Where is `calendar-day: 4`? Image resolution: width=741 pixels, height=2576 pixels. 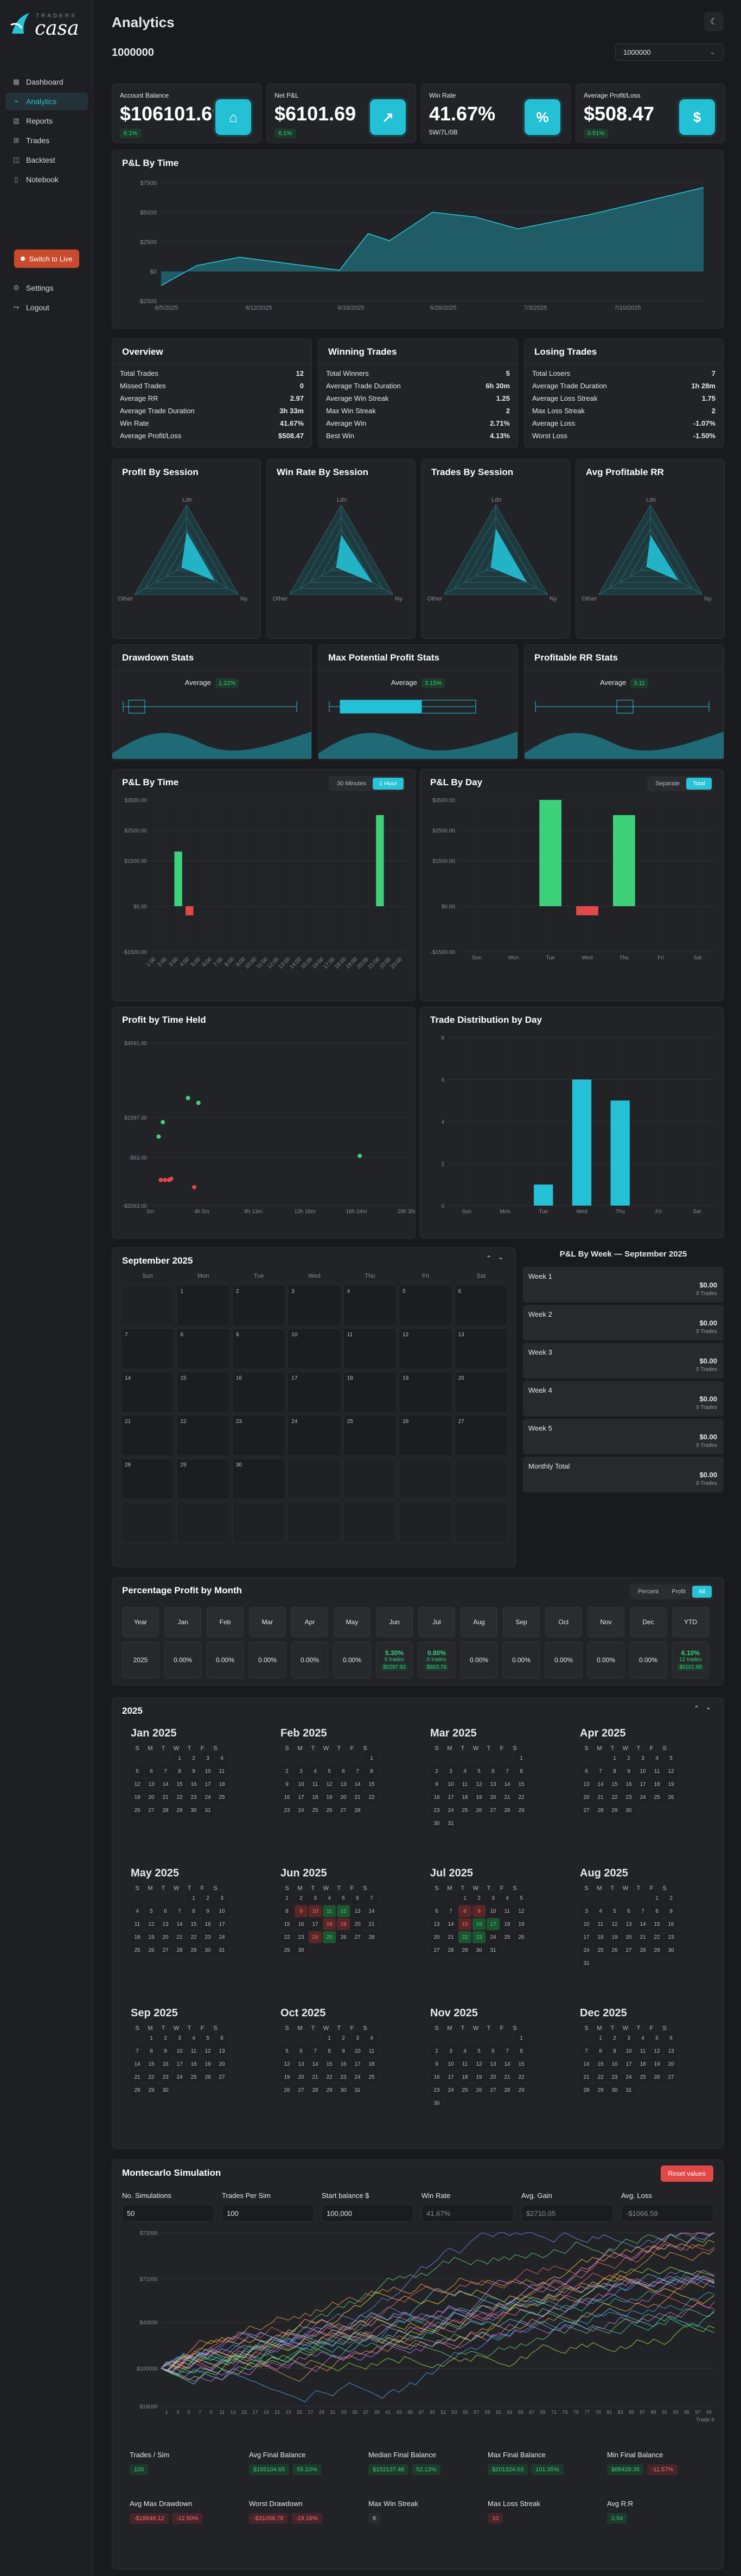
calendar-day: 4 is located at coordinates (370, 1305).